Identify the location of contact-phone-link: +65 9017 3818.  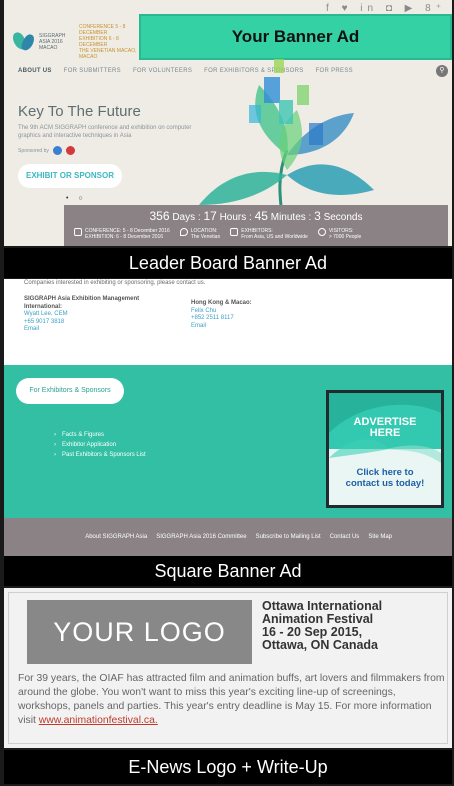
(89, 323).